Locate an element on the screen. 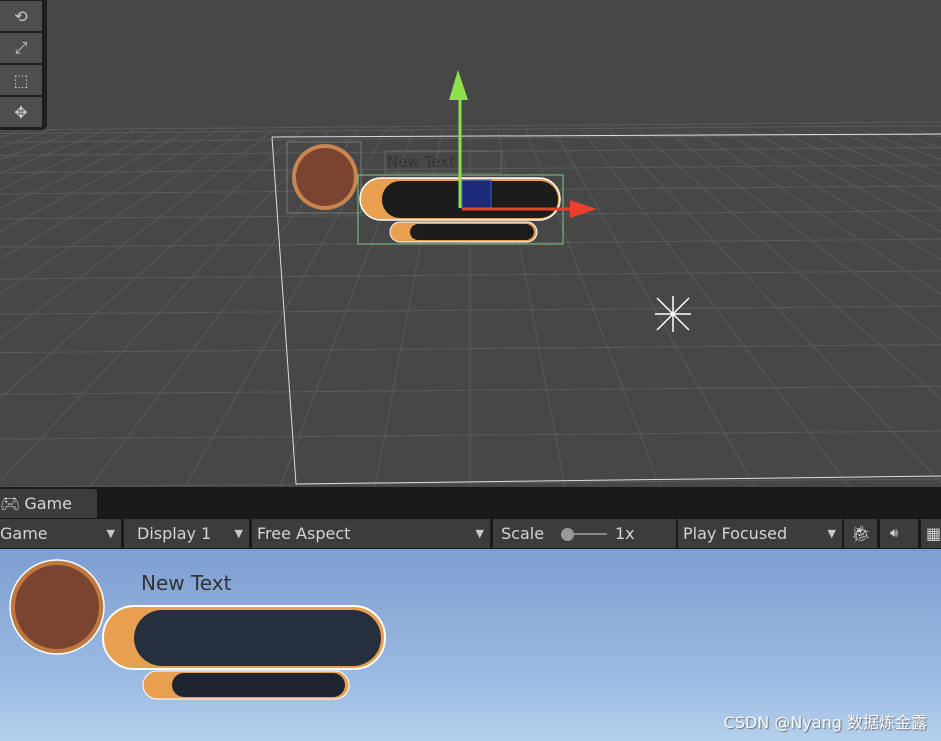  scale-tool-button: ⤢ is located at coordinates (21, 48).